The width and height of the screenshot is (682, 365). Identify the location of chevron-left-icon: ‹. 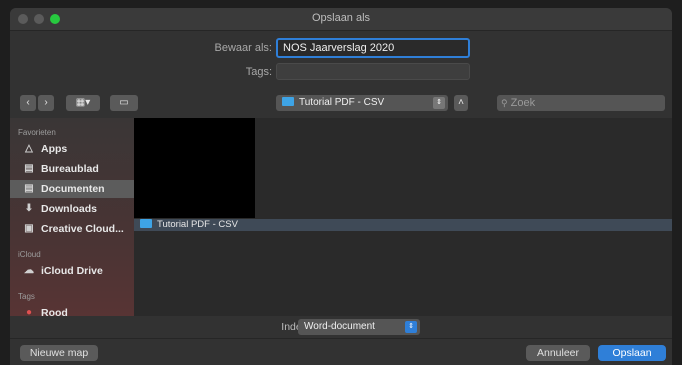
(28, 102).